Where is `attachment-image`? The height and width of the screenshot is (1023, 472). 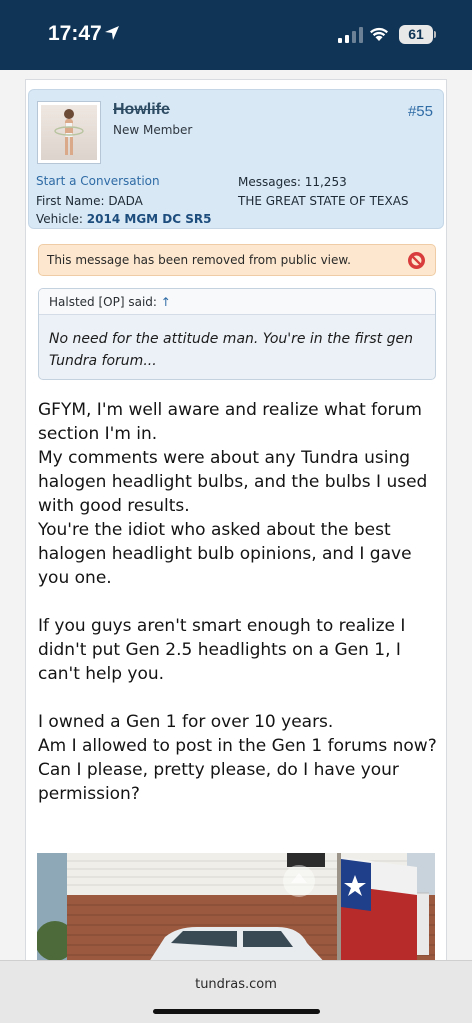 attachment-image is located at coordinates (236, 909).